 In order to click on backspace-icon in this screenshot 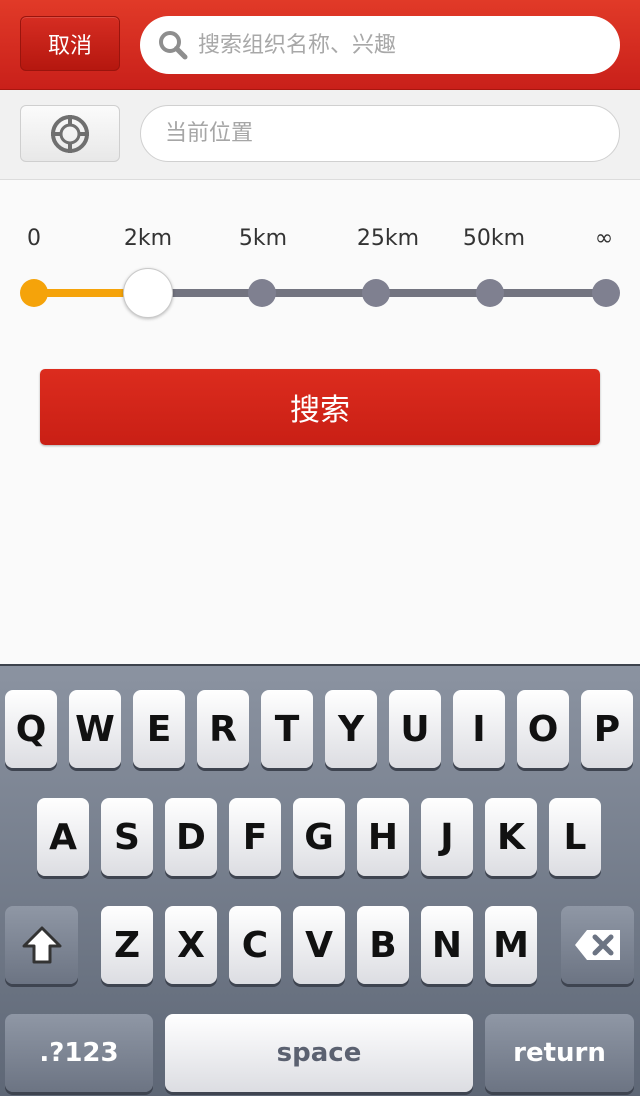, I will do `click(597, 945)`.